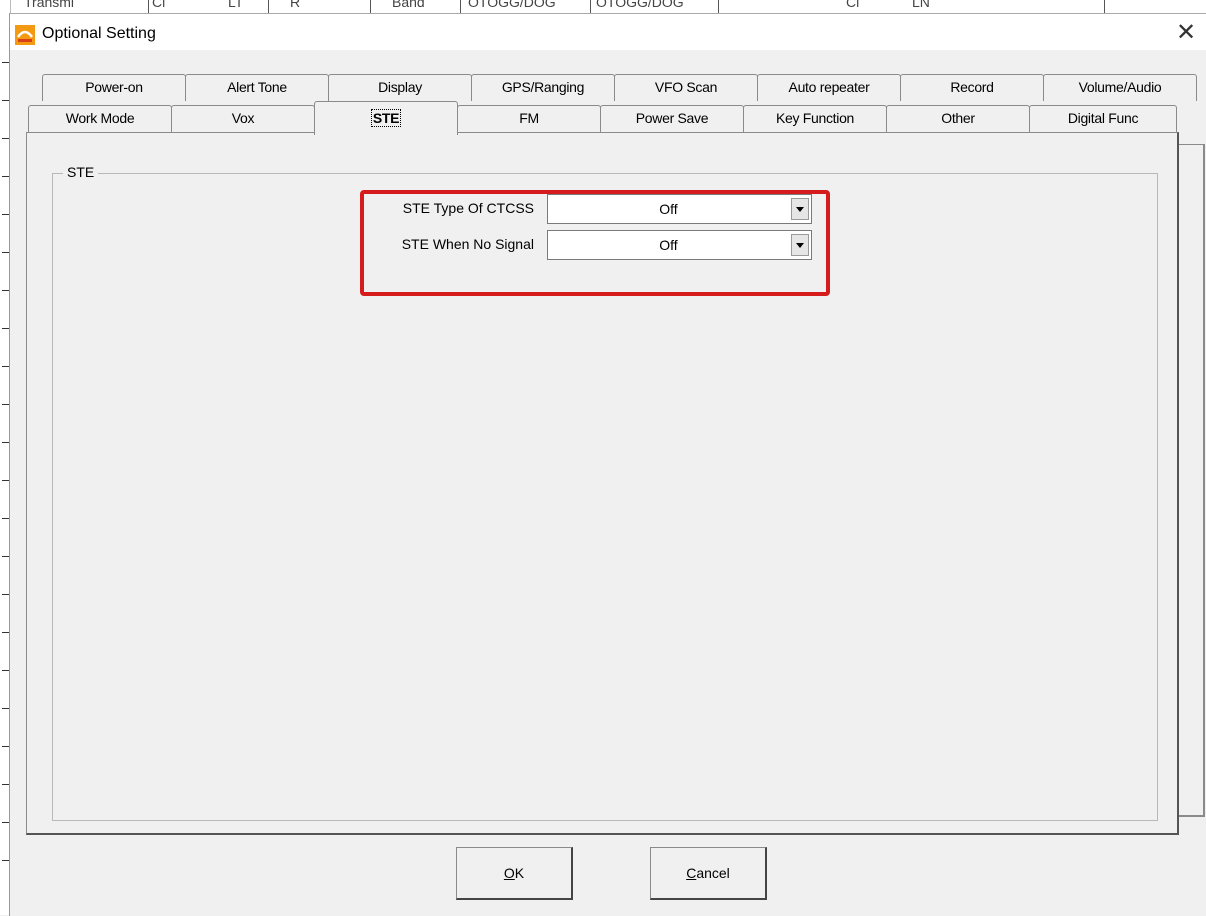 The width and height of the screenshot is (1206, 916). Describe the element at coordinates (1120, 87) in the screenshot. I see `tab-volume-audio: Volume/Audio` at that location.